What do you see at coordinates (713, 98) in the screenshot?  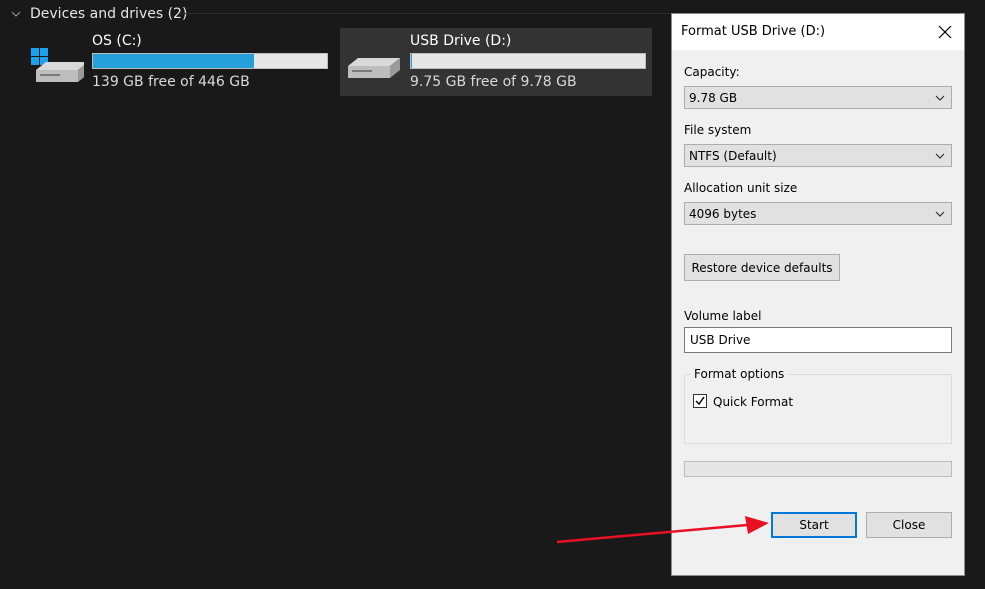 I see `capacity-value: 9.78 GB` at bounding box center [713, 98].